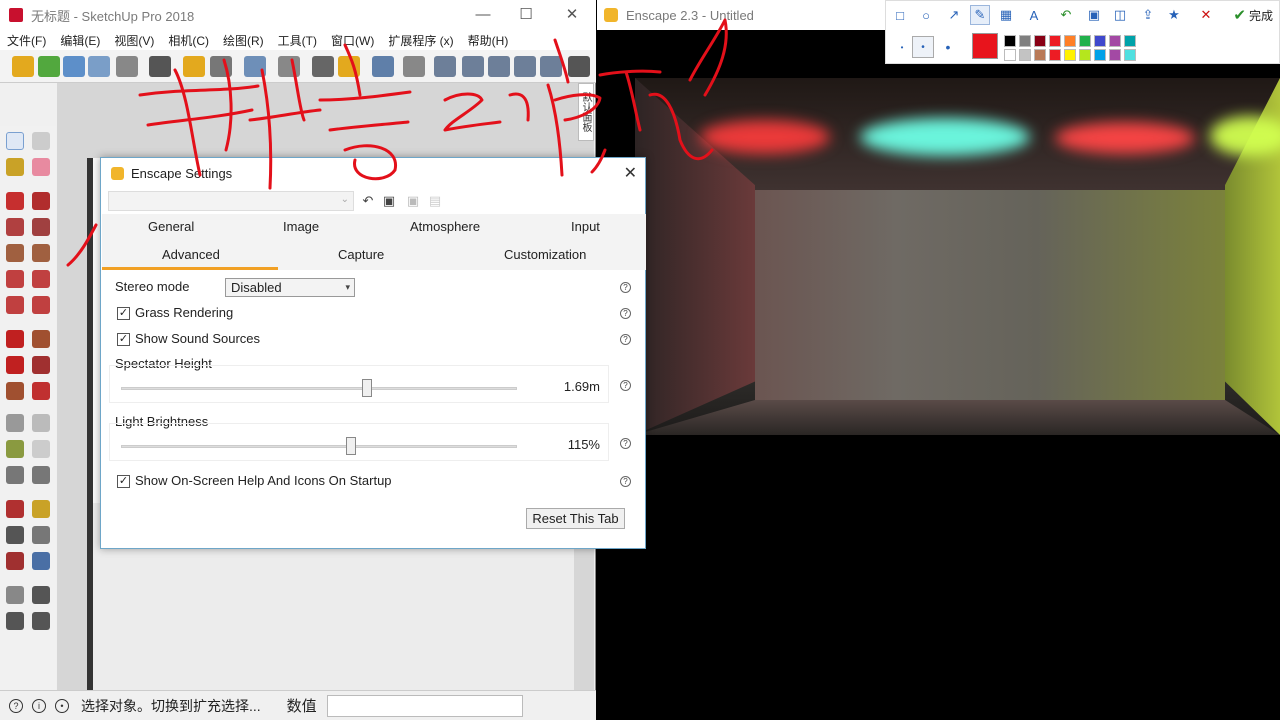 Image resolution: width=1280 pixels, height=720 pixels. What do you see at coordinates (1253, 15) in the screenshot?
I see `done-button: ✔ 完成` at bounding box center [1253, 15].